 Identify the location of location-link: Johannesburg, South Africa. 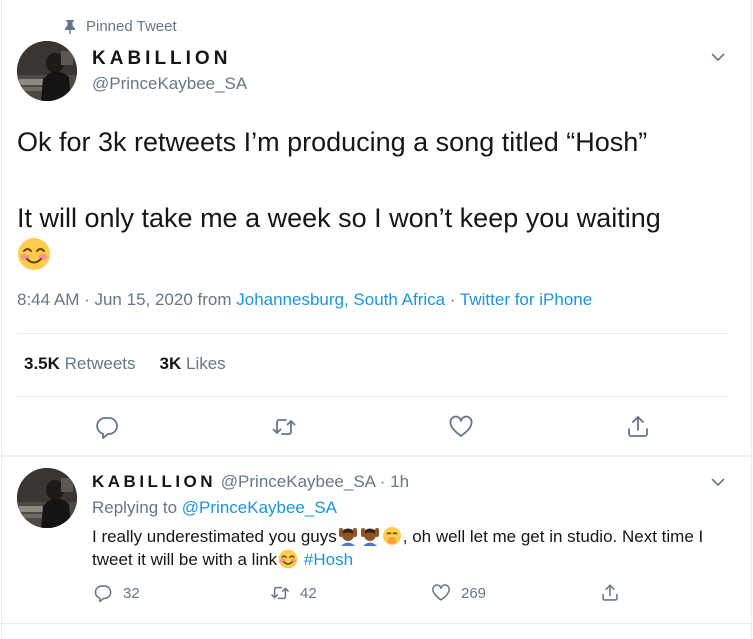
(340, 299).